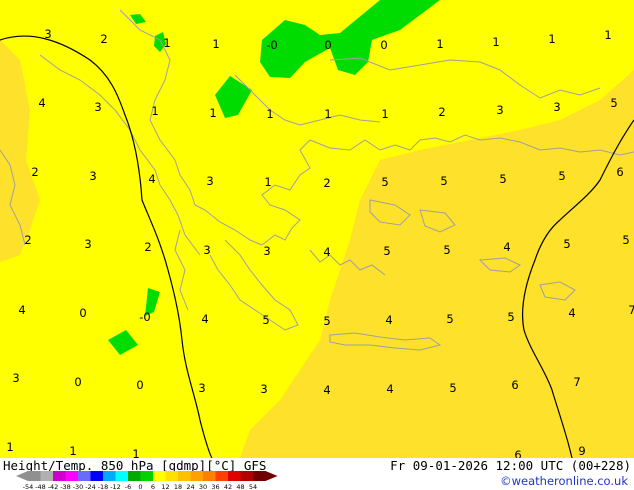 The image size is (634, 490). Describe the element at coordinates (564, 481) in the screenshot. I see `credit-link: ©weatheronline.co.uk` at that location.